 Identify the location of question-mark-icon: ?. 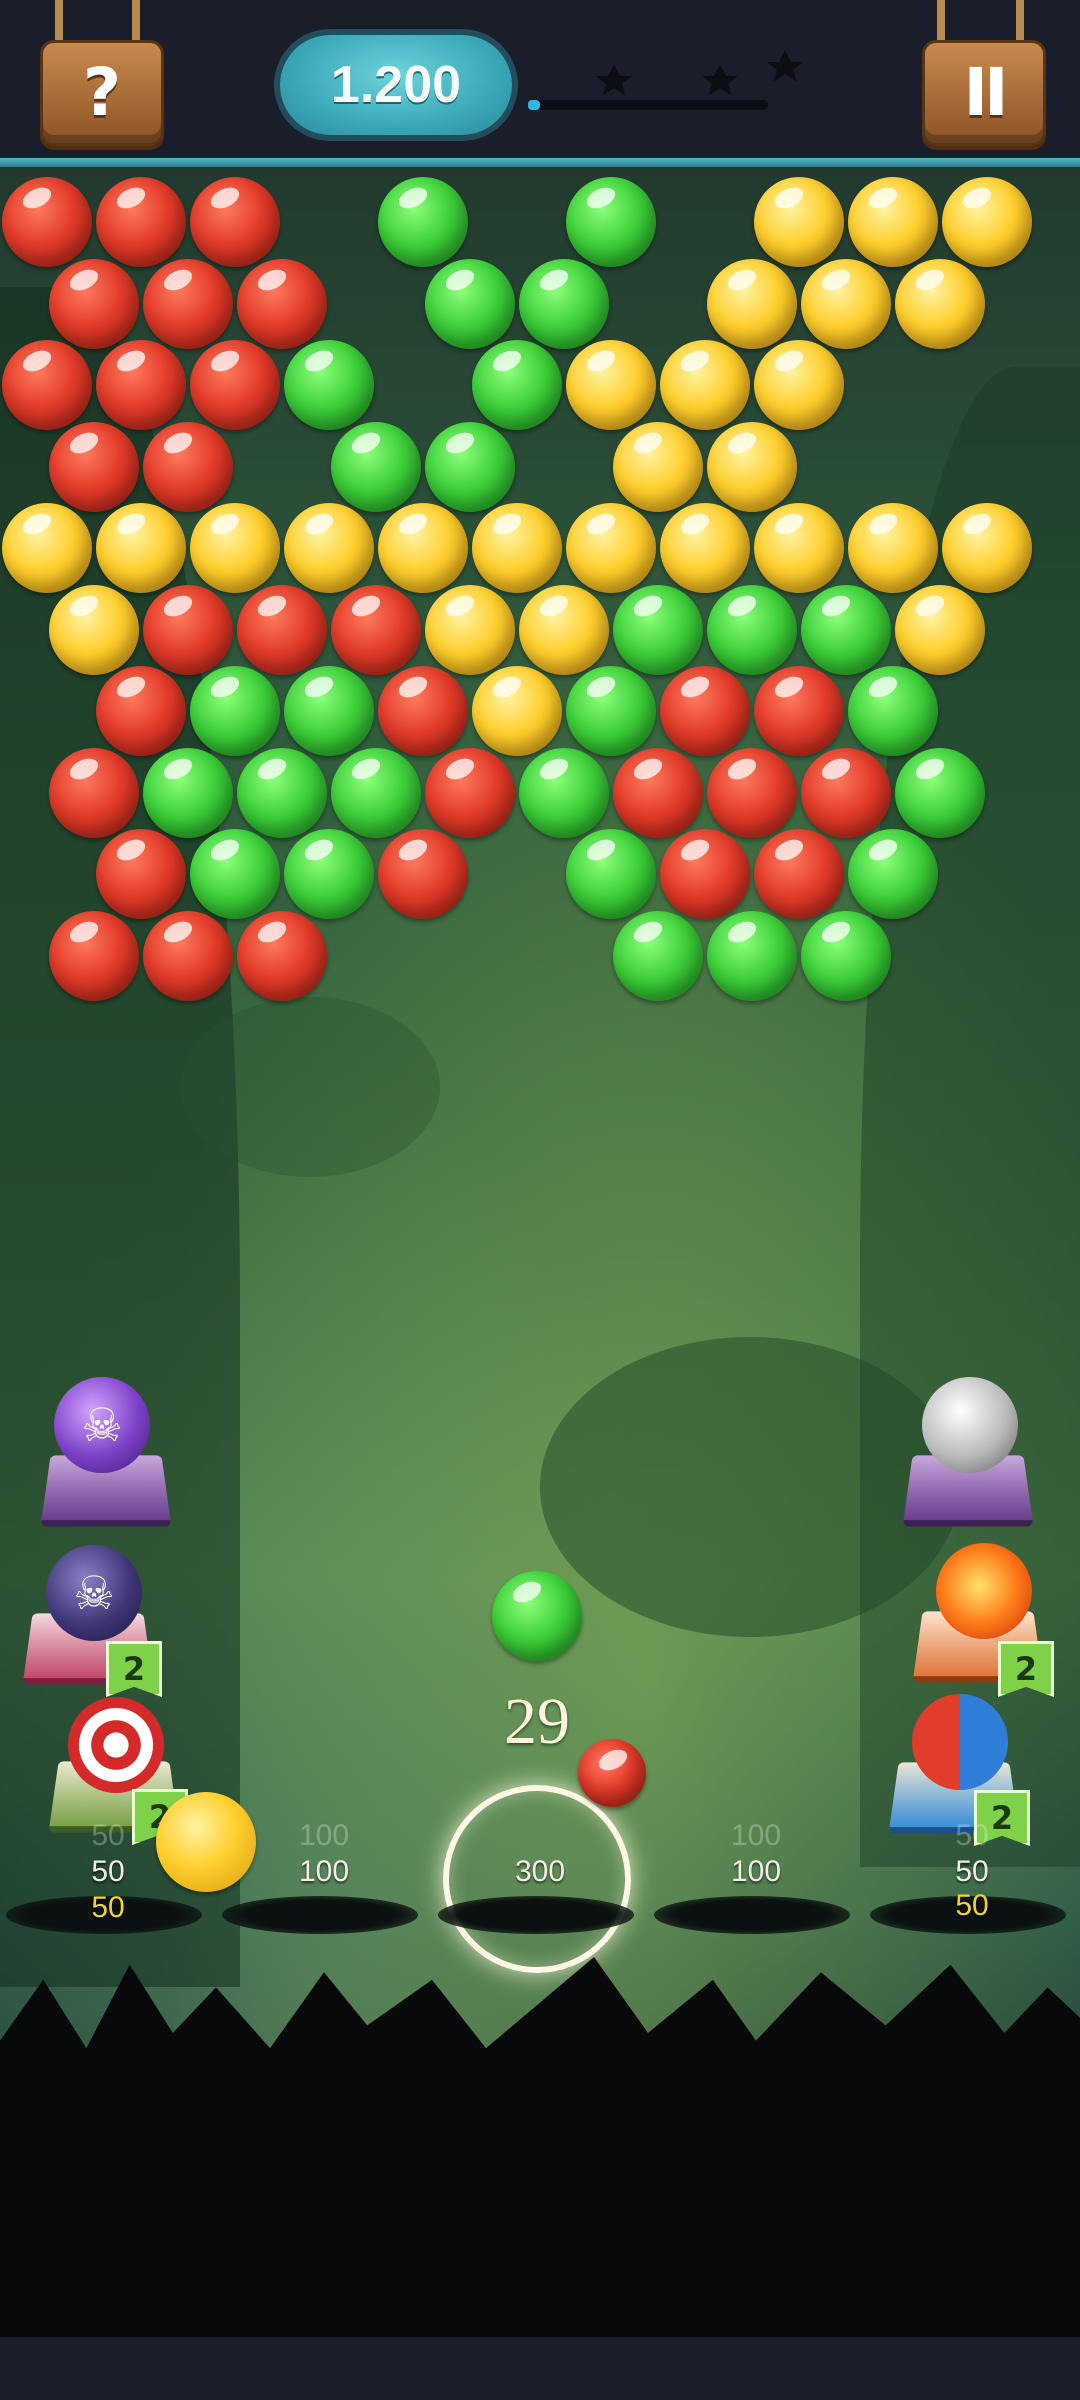
(102, 92).